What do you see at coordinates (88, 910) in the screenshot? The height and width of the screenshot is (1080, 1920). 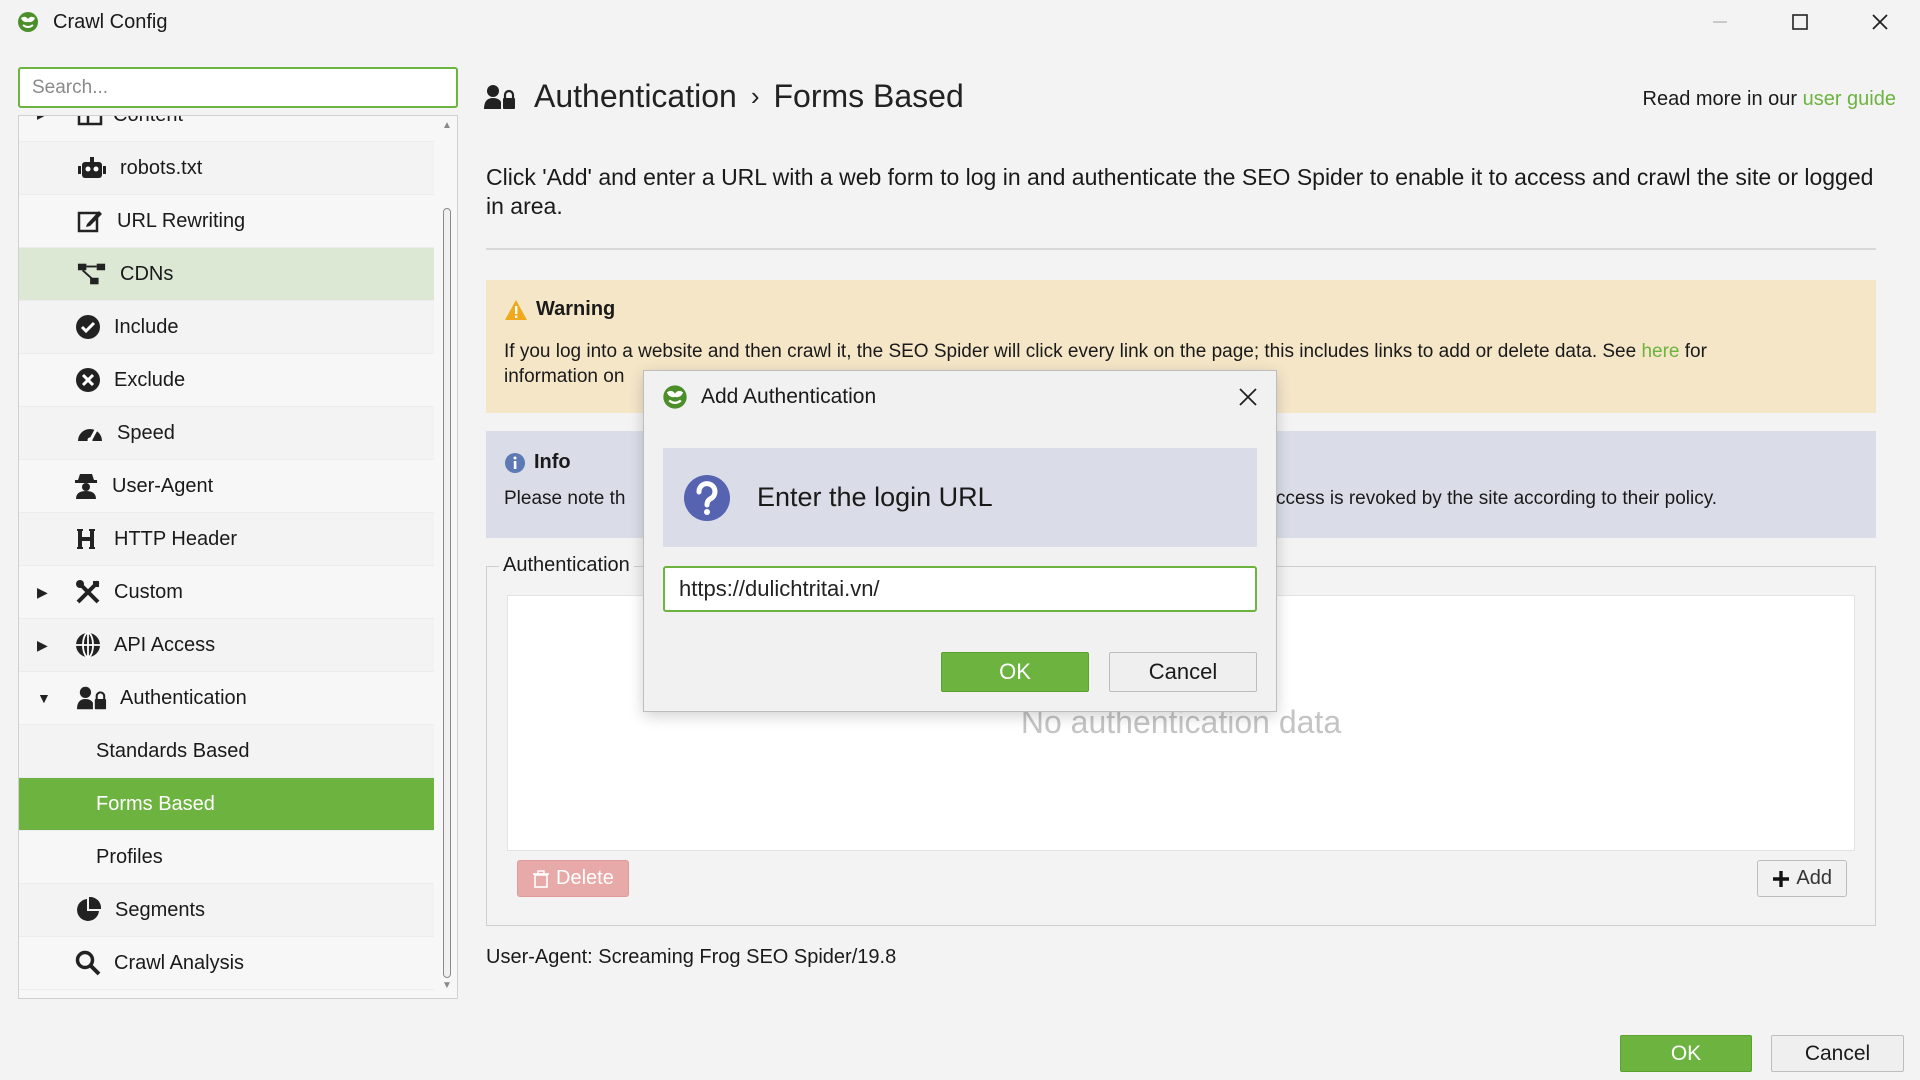 I see `pie-chart-icon` at bounding box center [88, 910].